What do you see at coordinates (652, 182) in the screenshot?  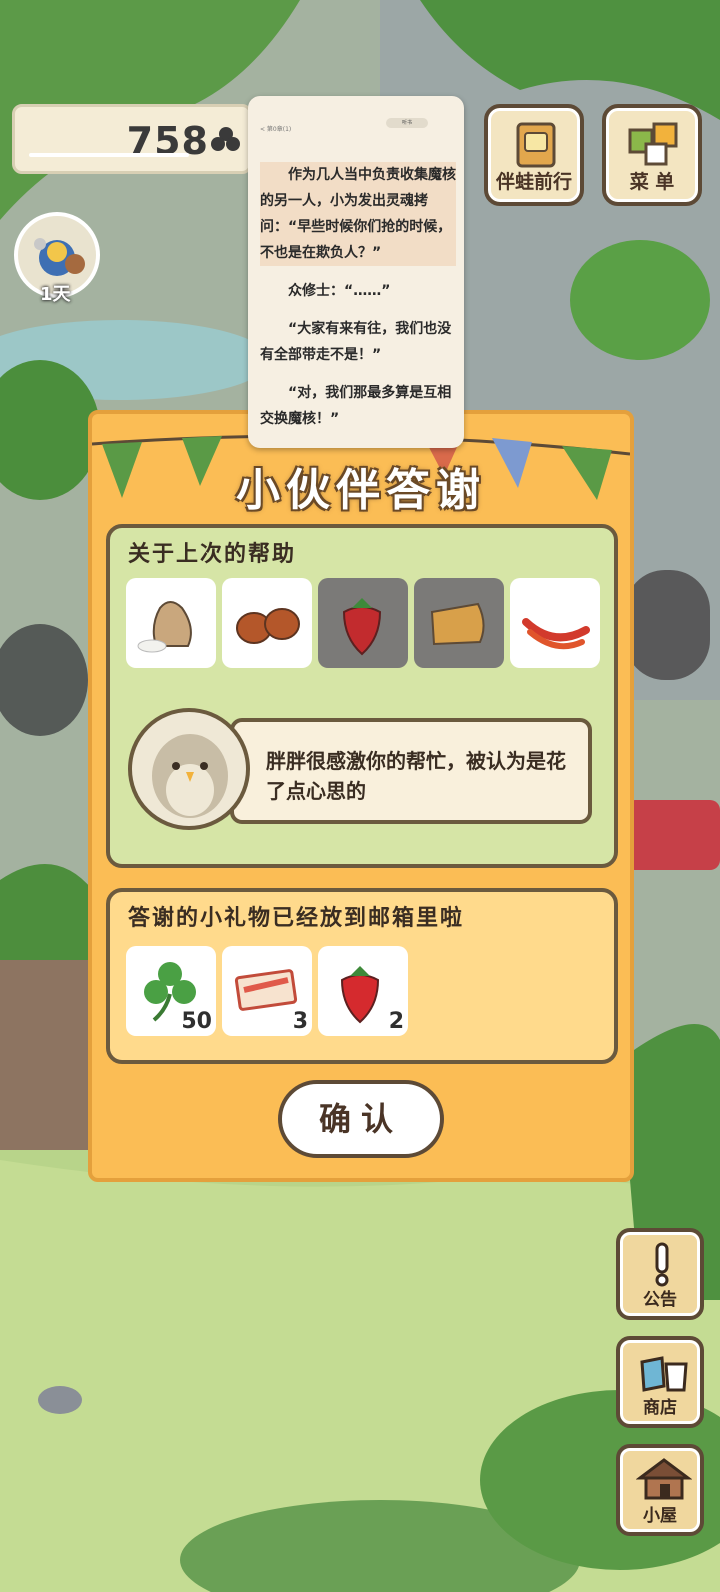 I see `menu-label: 菜 单` at bounding box center [652, 182].